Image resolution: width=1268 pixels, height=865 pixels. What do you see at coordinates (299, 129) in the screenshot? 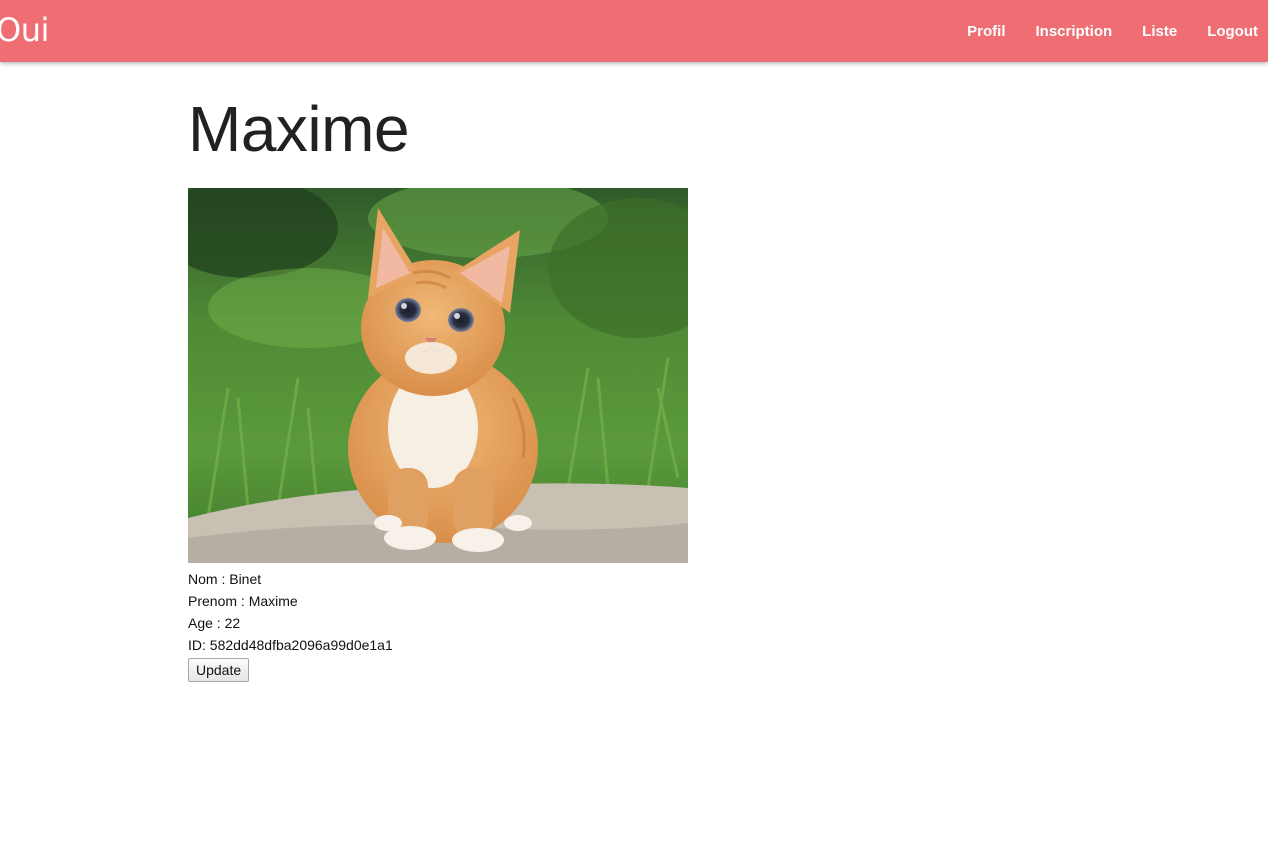
I see `page-title: Maxime` at bounding box center [299, 129].